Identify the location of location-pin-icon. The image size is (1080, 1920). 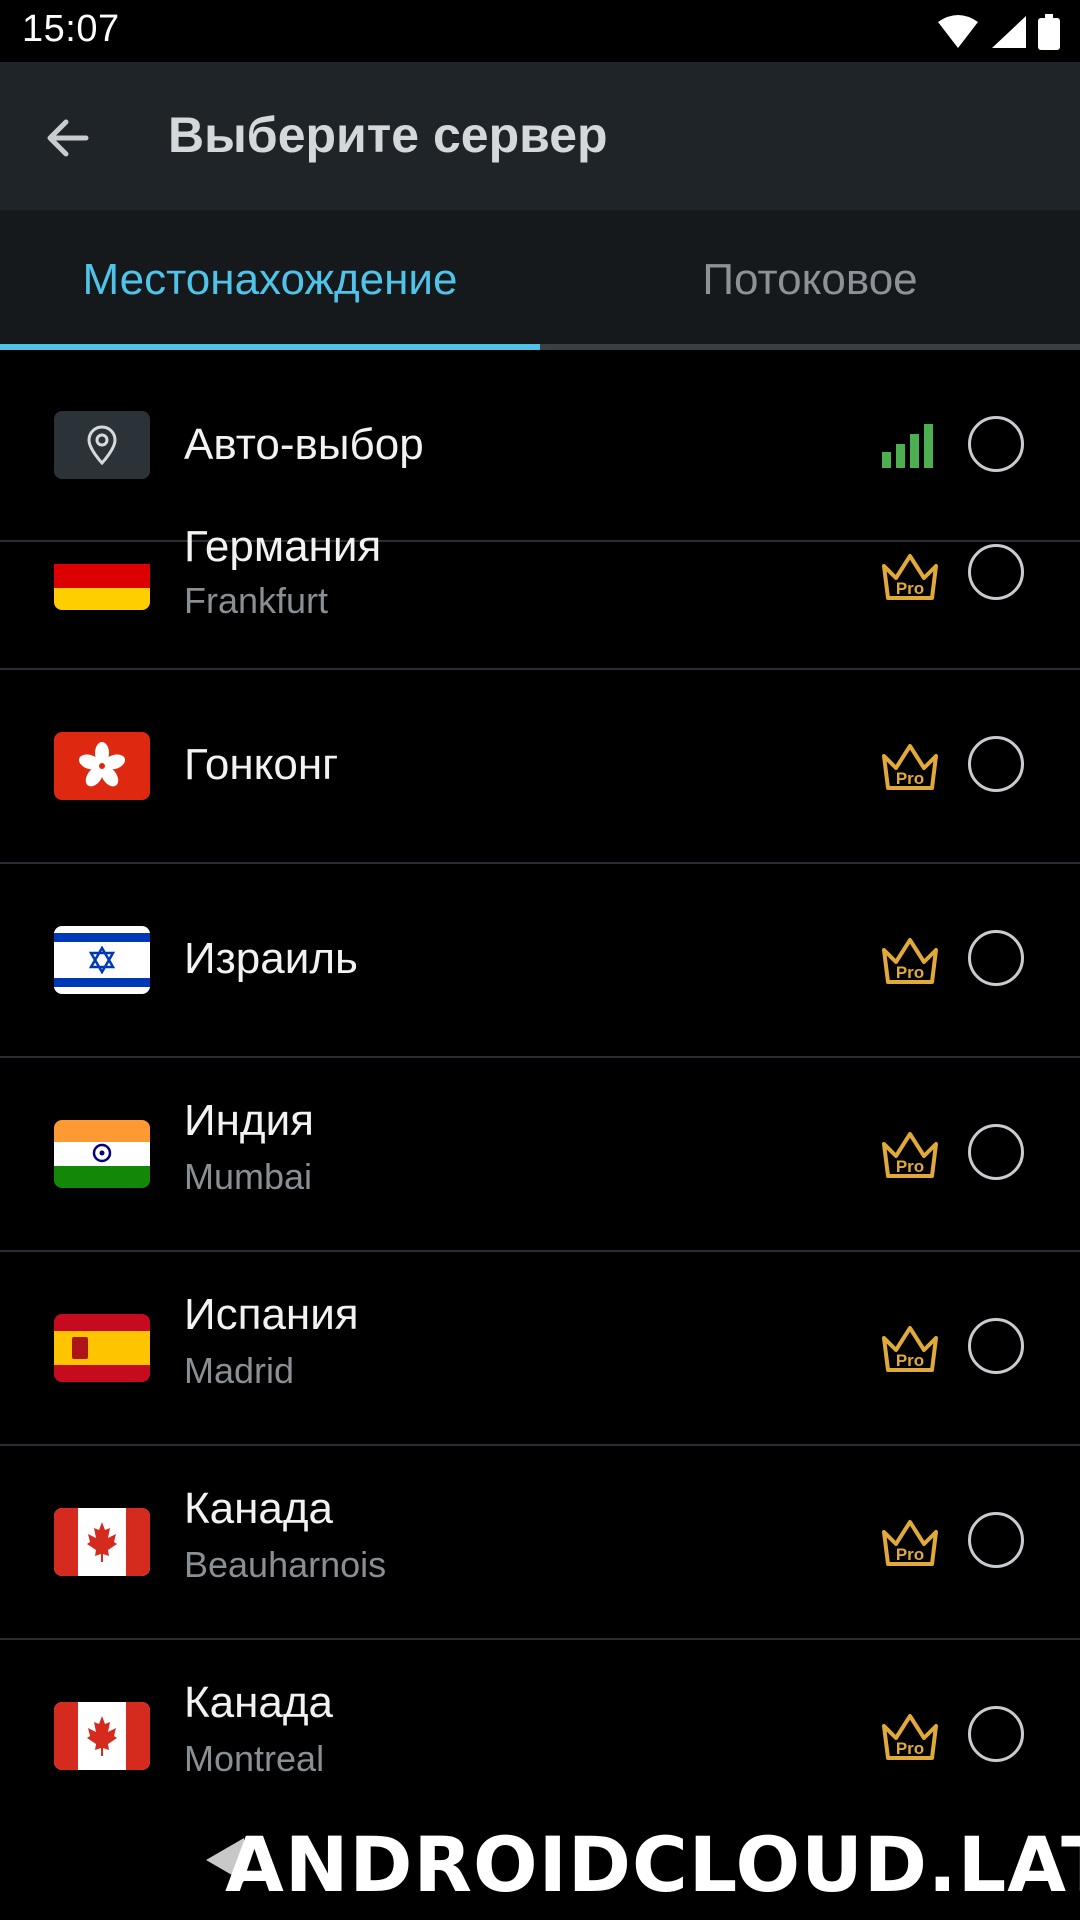
(102, 445).